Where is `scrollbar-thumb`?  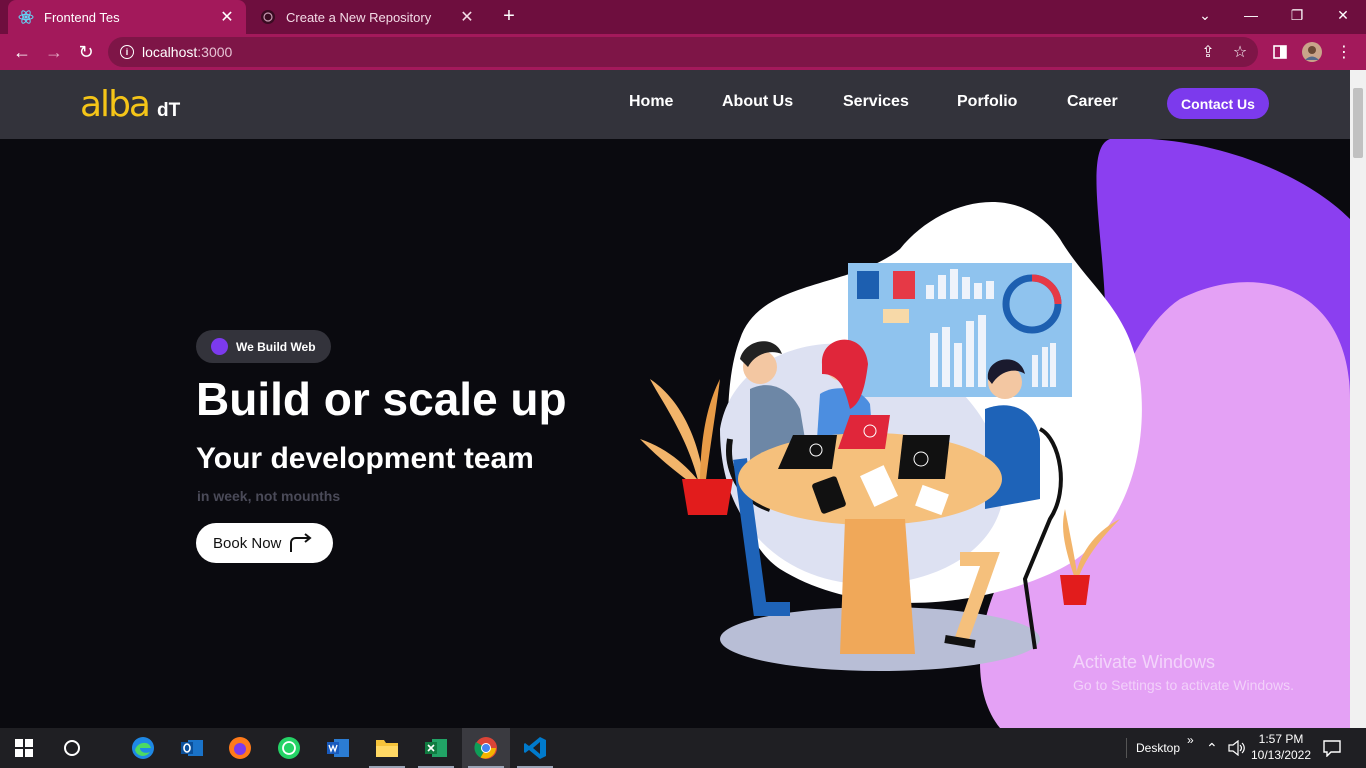
scrollbar-thumb is located at coordinates (1358, 123).